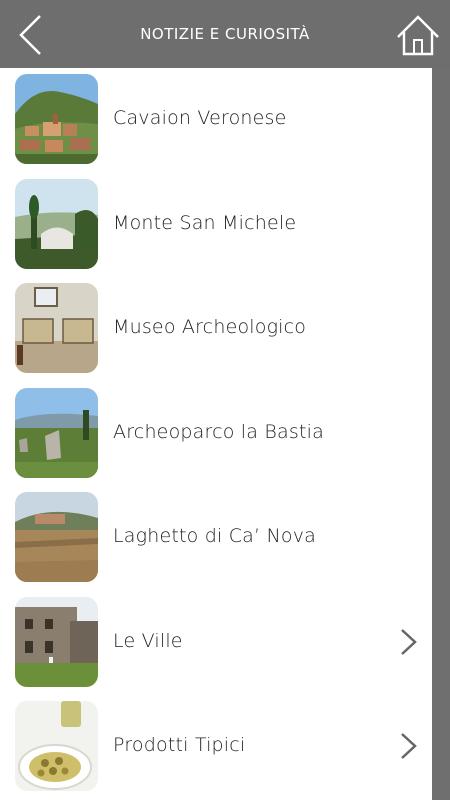 Image resolution: width=450 pixels, height=800 pixels. I want to click on list-item: Prodotti Tipici, so click(216, 747).